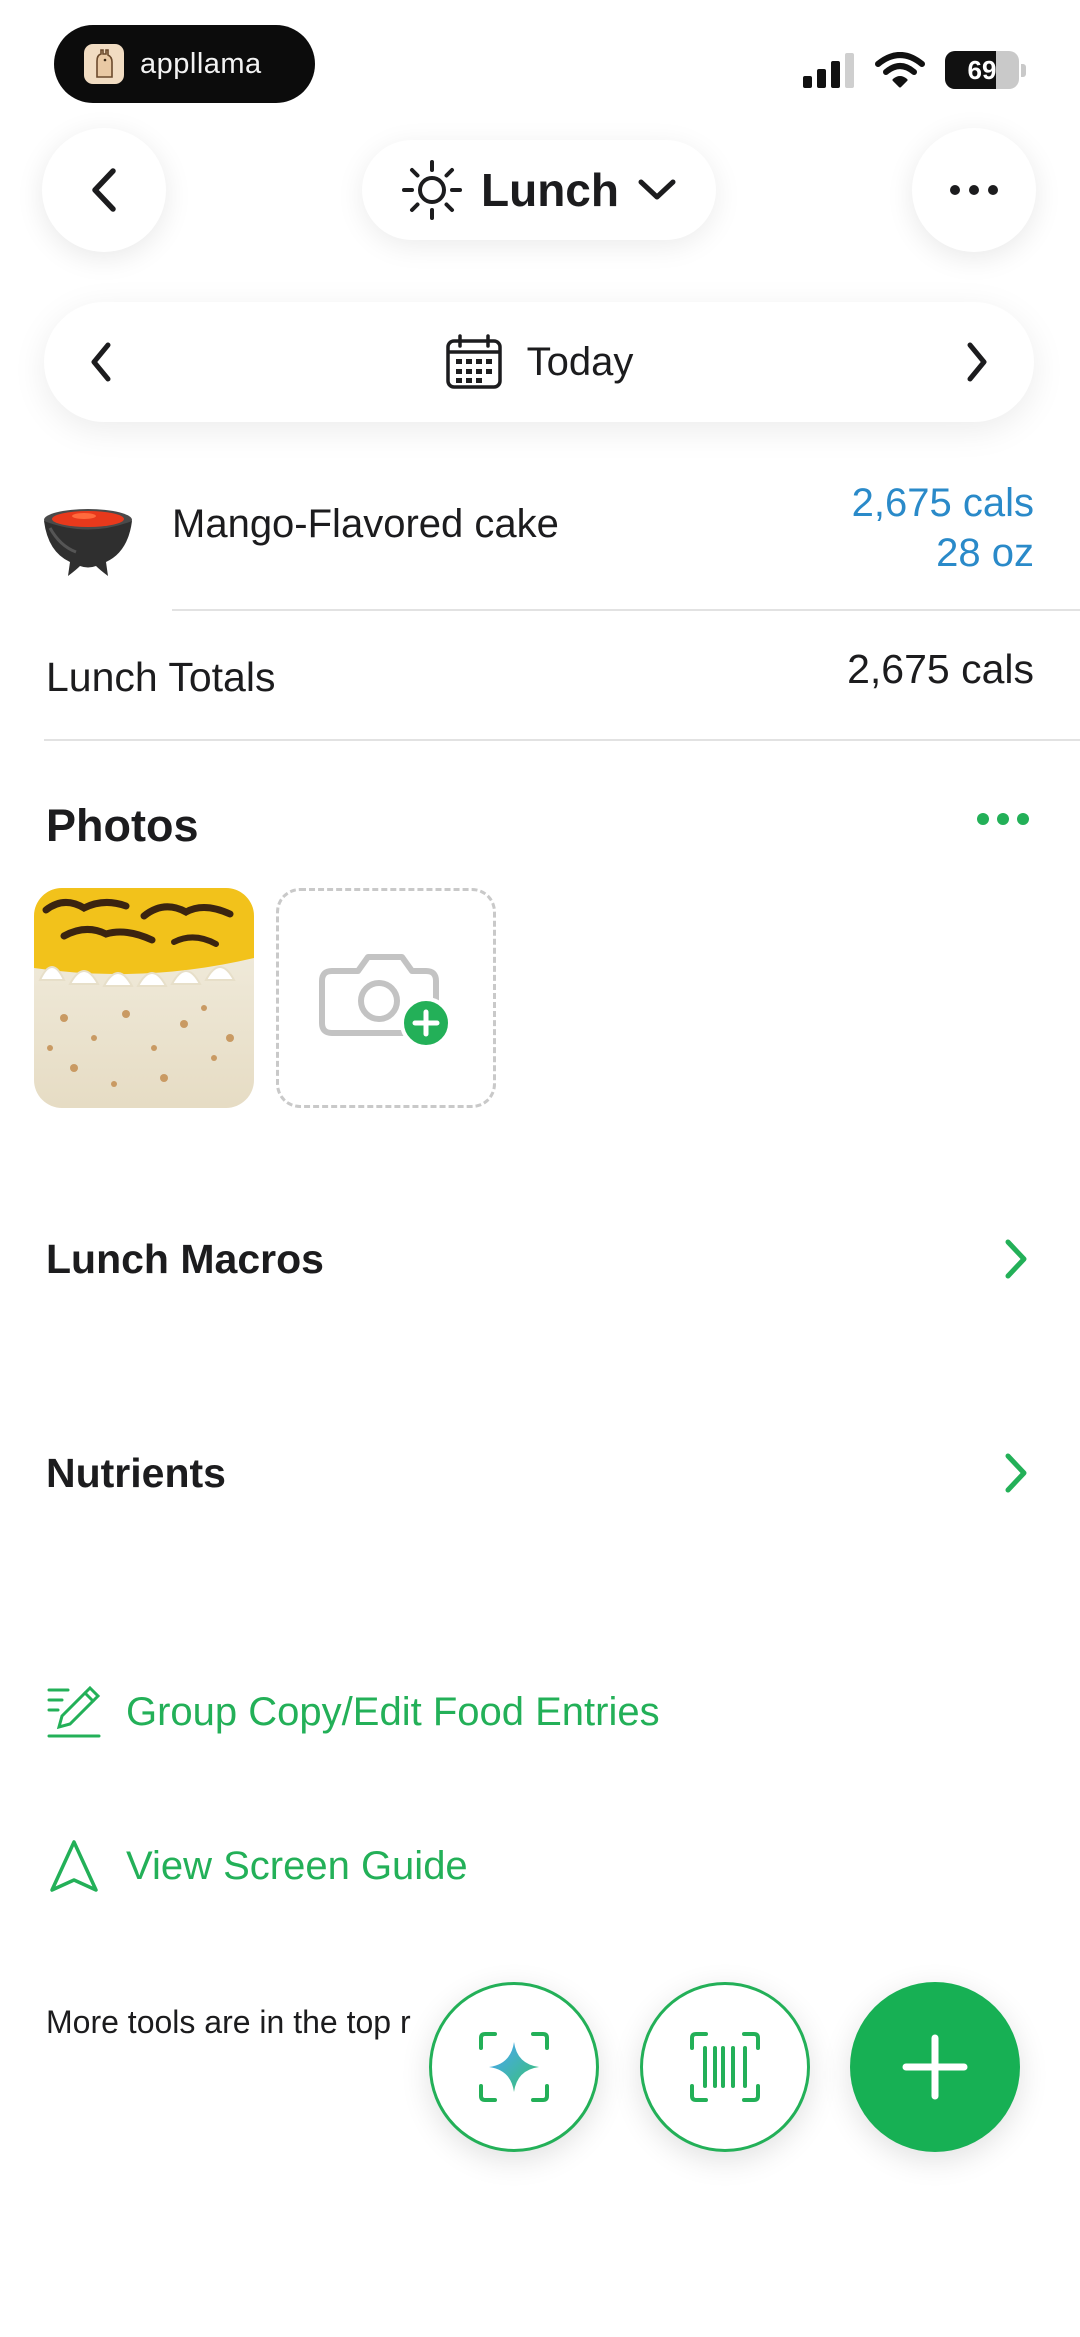 The width and height of the screenshot is (1080, 2337). Describe the element at coordinates (473, 361) in the screenshot. I see `calendar-icon` at that location.